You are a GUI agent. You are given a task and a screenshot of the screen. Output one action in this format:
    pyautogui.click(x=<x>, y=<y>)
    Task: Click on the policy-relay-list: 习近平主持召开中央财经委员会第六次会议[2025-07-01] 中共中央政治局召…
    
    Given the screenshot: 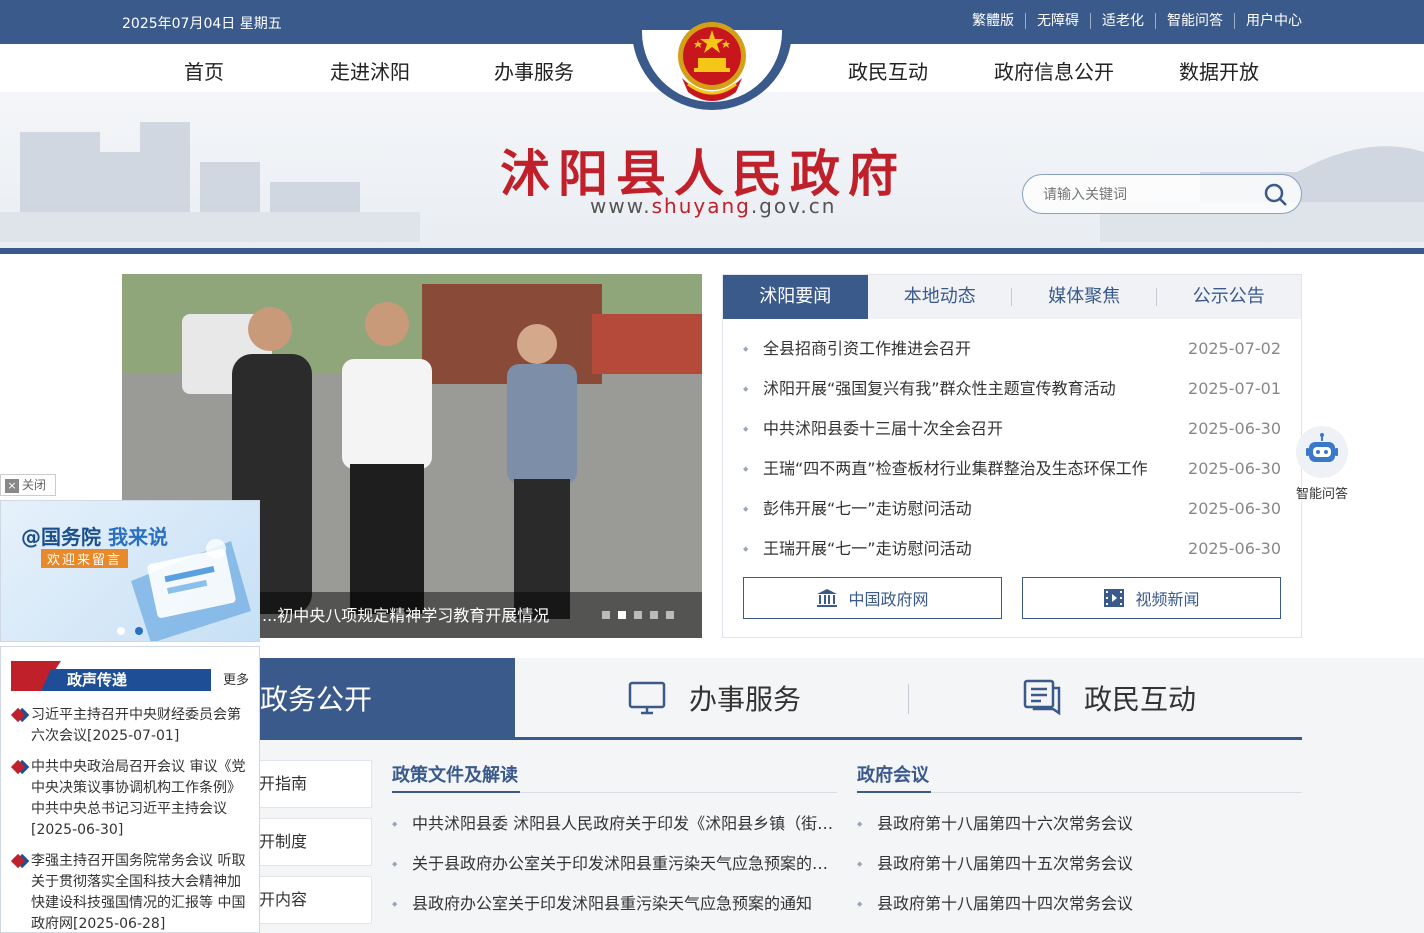 What is the action you would take?
    pyautogui.click(x=131, y=818)
    